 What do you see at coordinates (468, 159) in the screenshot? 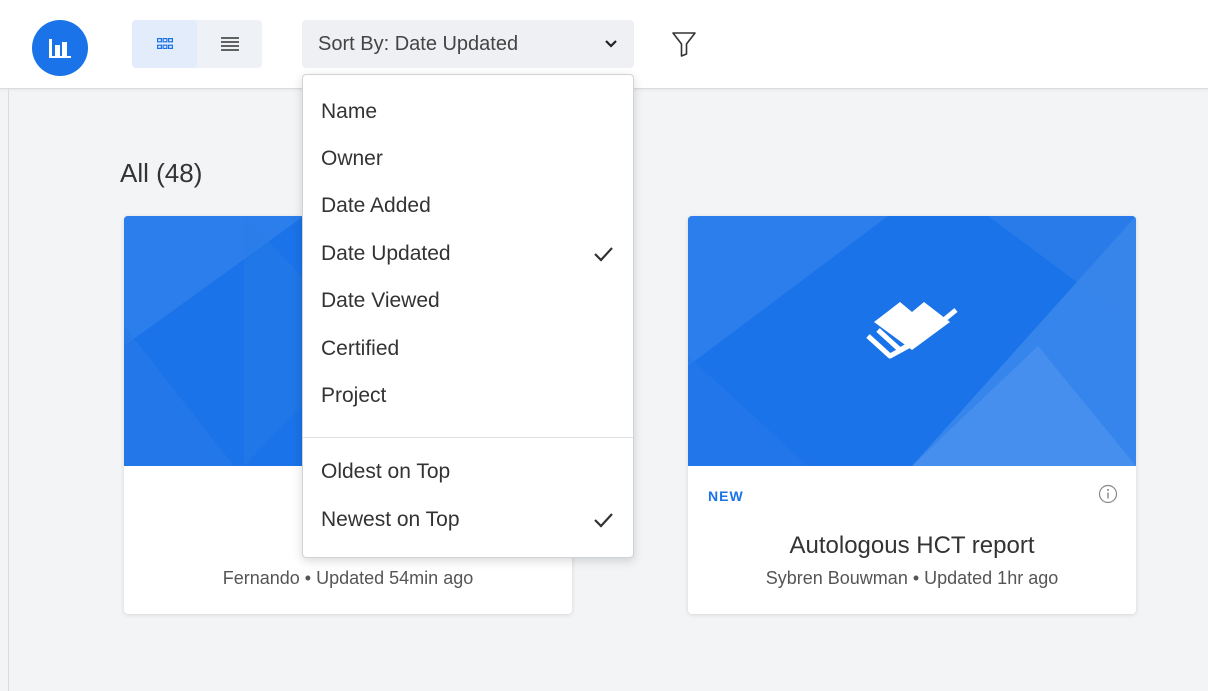
I see `sort-option-owner: Owner` at bounding box center [468, 159].